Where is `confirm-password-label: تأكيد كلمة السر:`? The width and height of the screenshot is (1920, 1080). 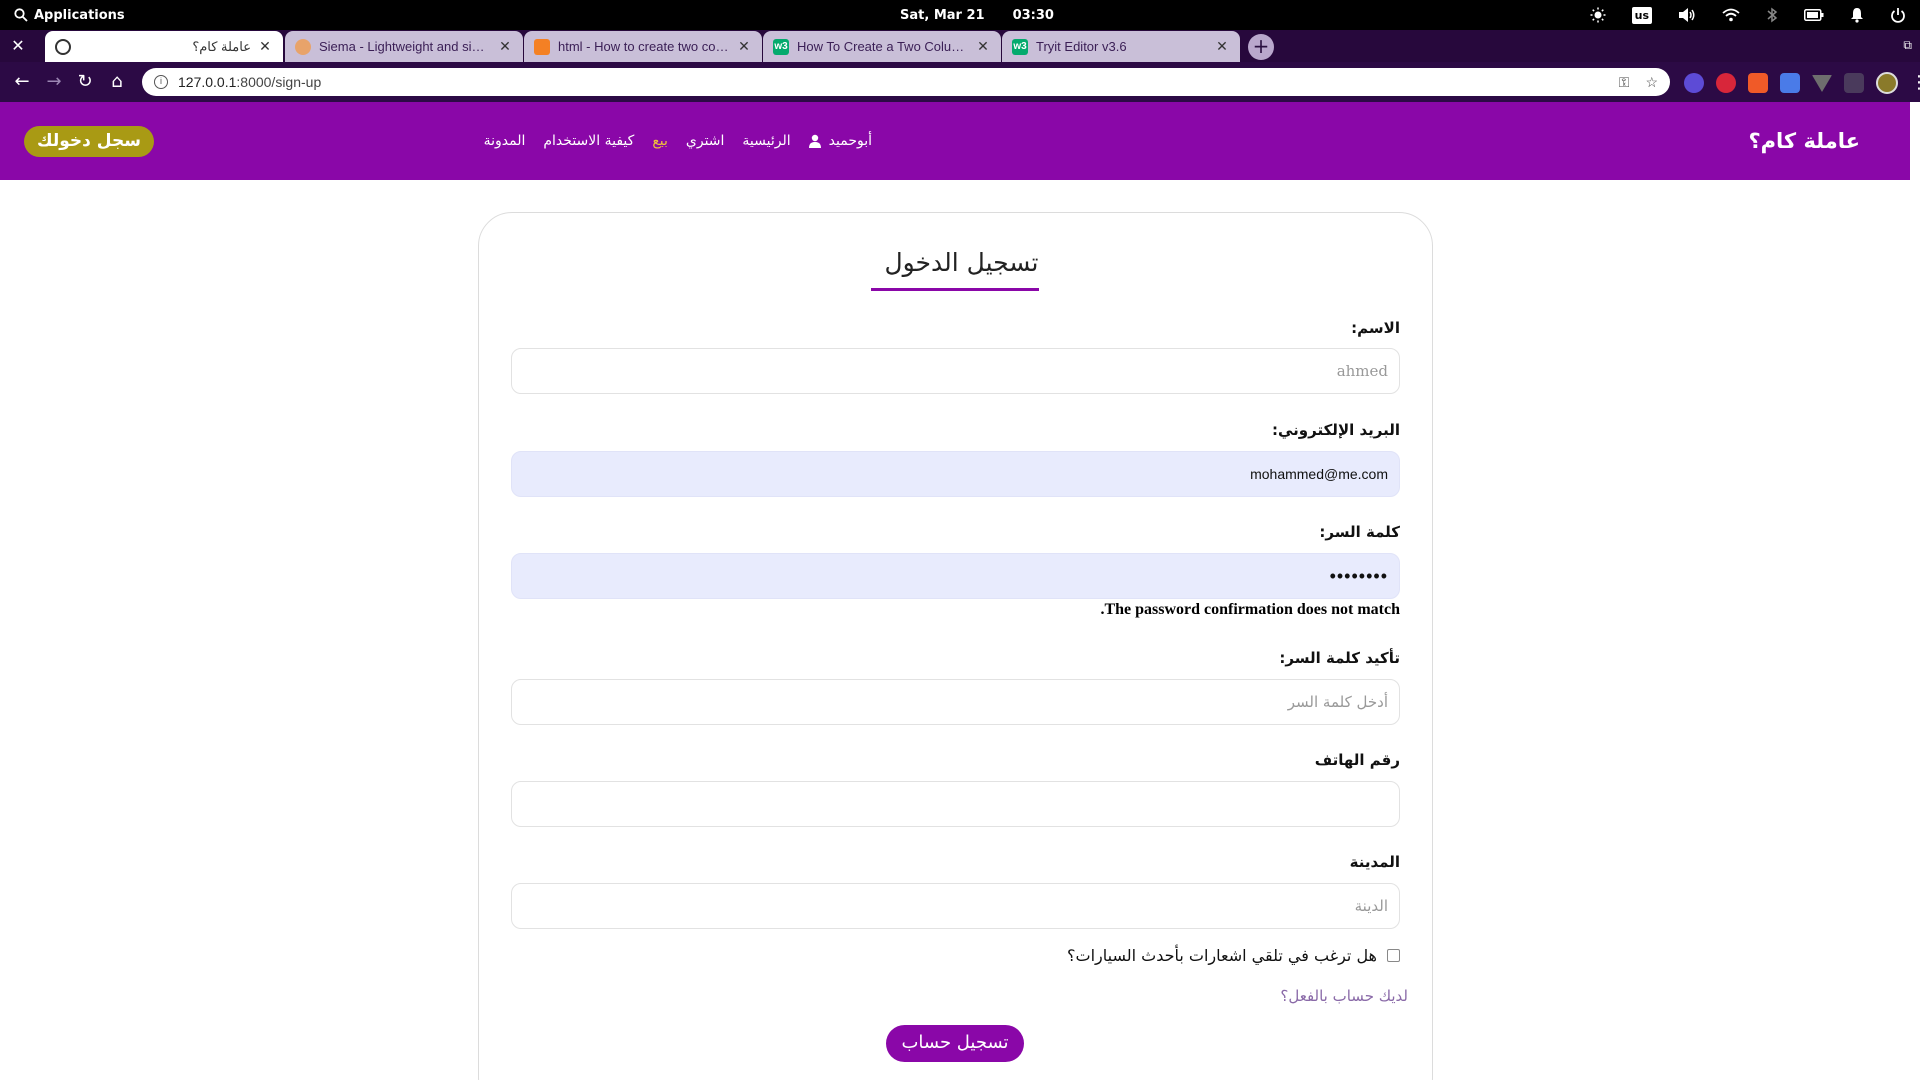 confirm-password-label: تأكيد كلمة السر: is located at coordinates (1339, 658).